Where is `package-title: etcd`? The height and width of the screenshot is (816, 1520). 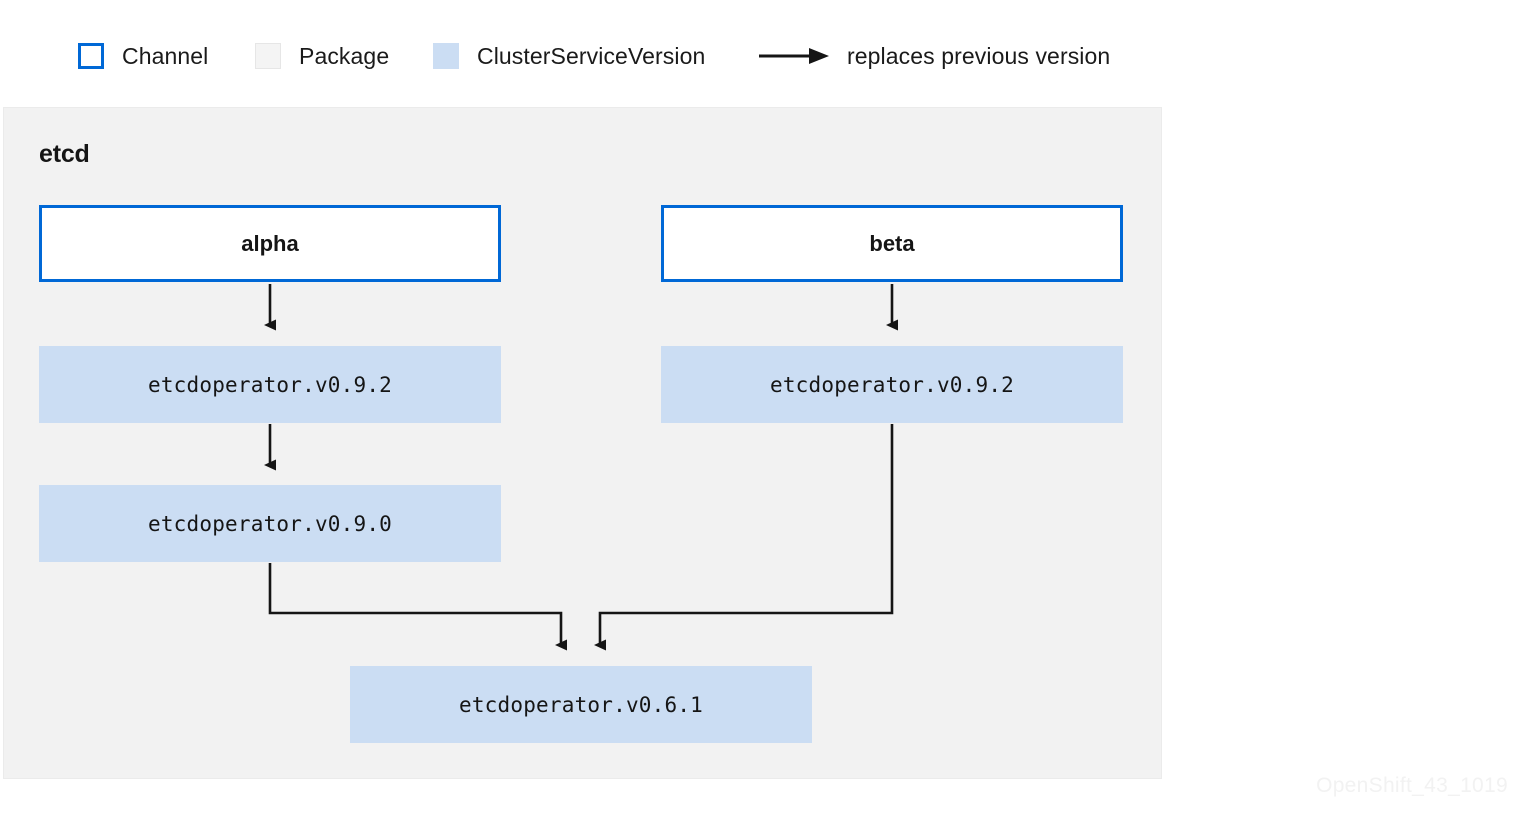 package-title: etcd is located at coordinates (64, 154).